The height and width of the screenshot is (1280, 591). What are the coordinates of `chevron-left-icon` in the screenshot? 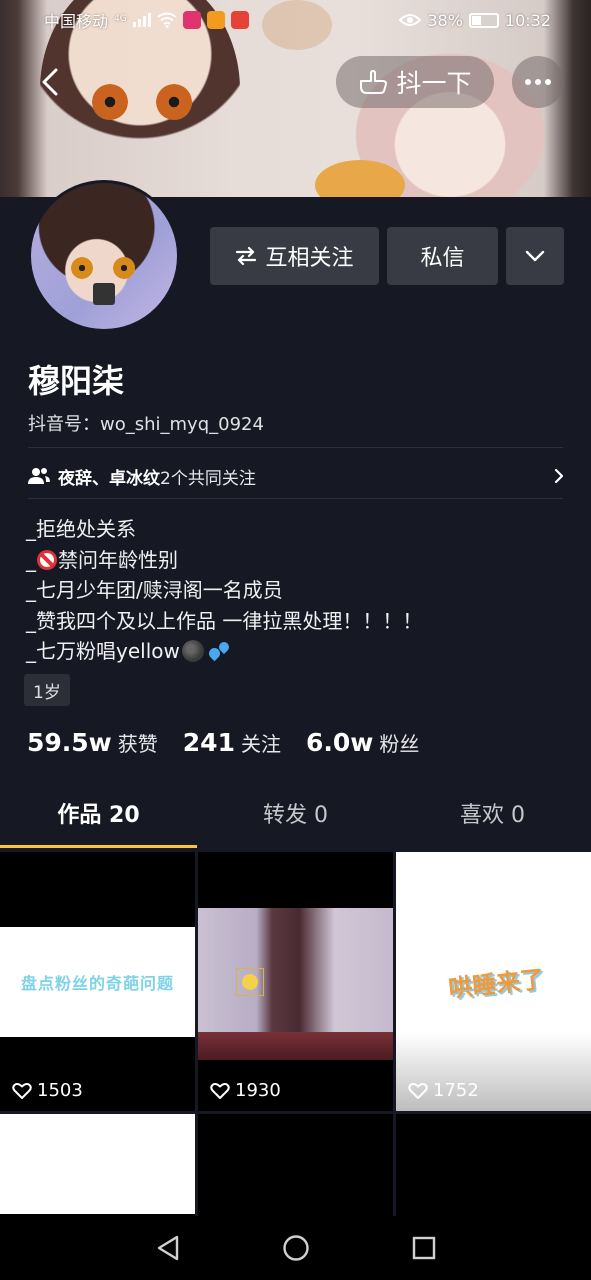 It's located at (50, 82).